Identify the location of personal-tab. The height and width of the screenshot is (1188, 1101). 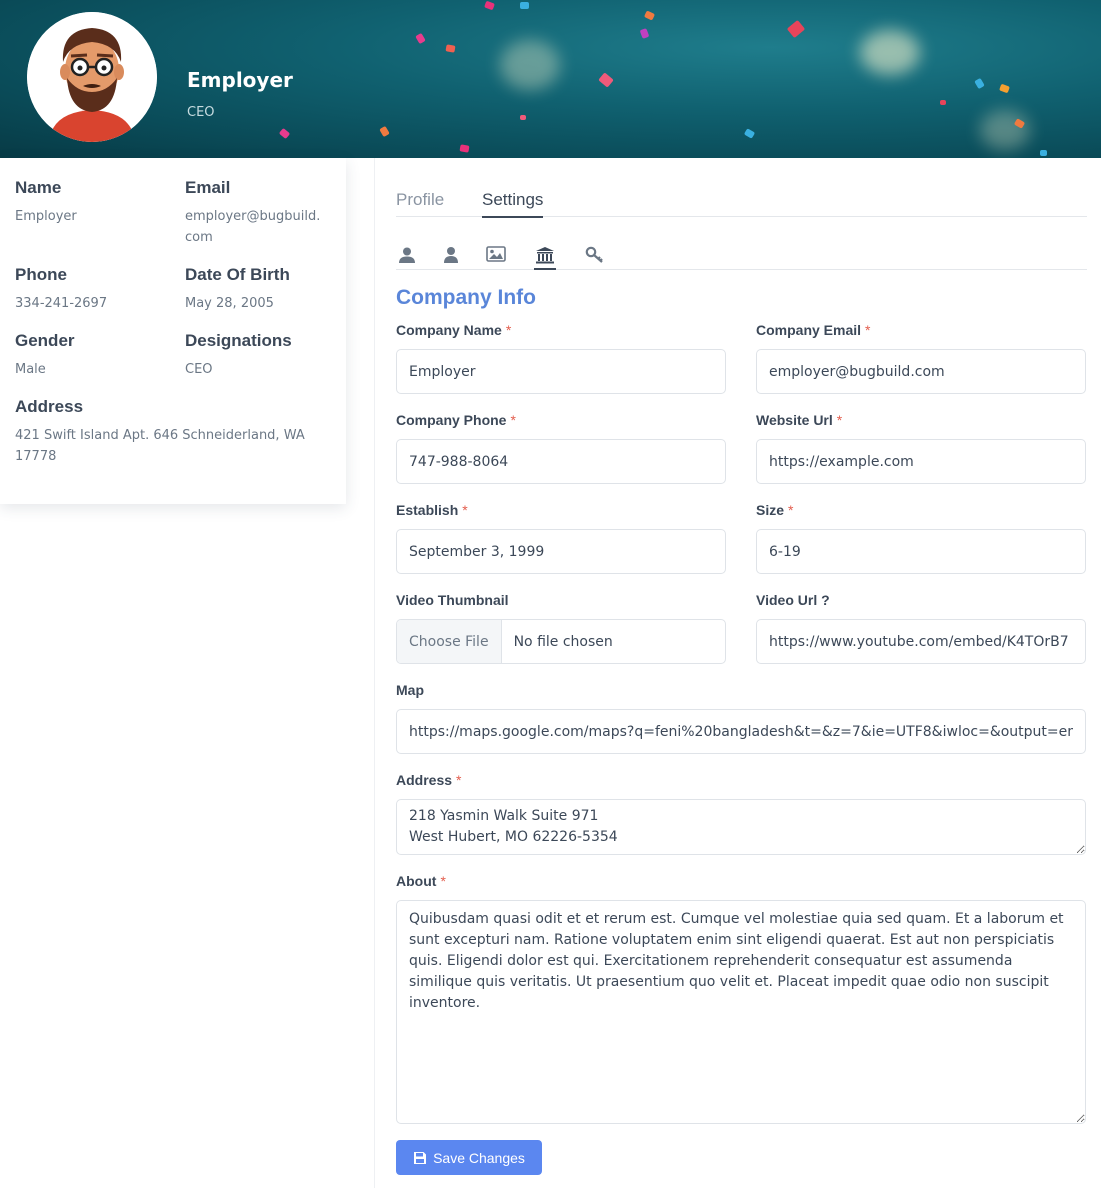
(407, 257).